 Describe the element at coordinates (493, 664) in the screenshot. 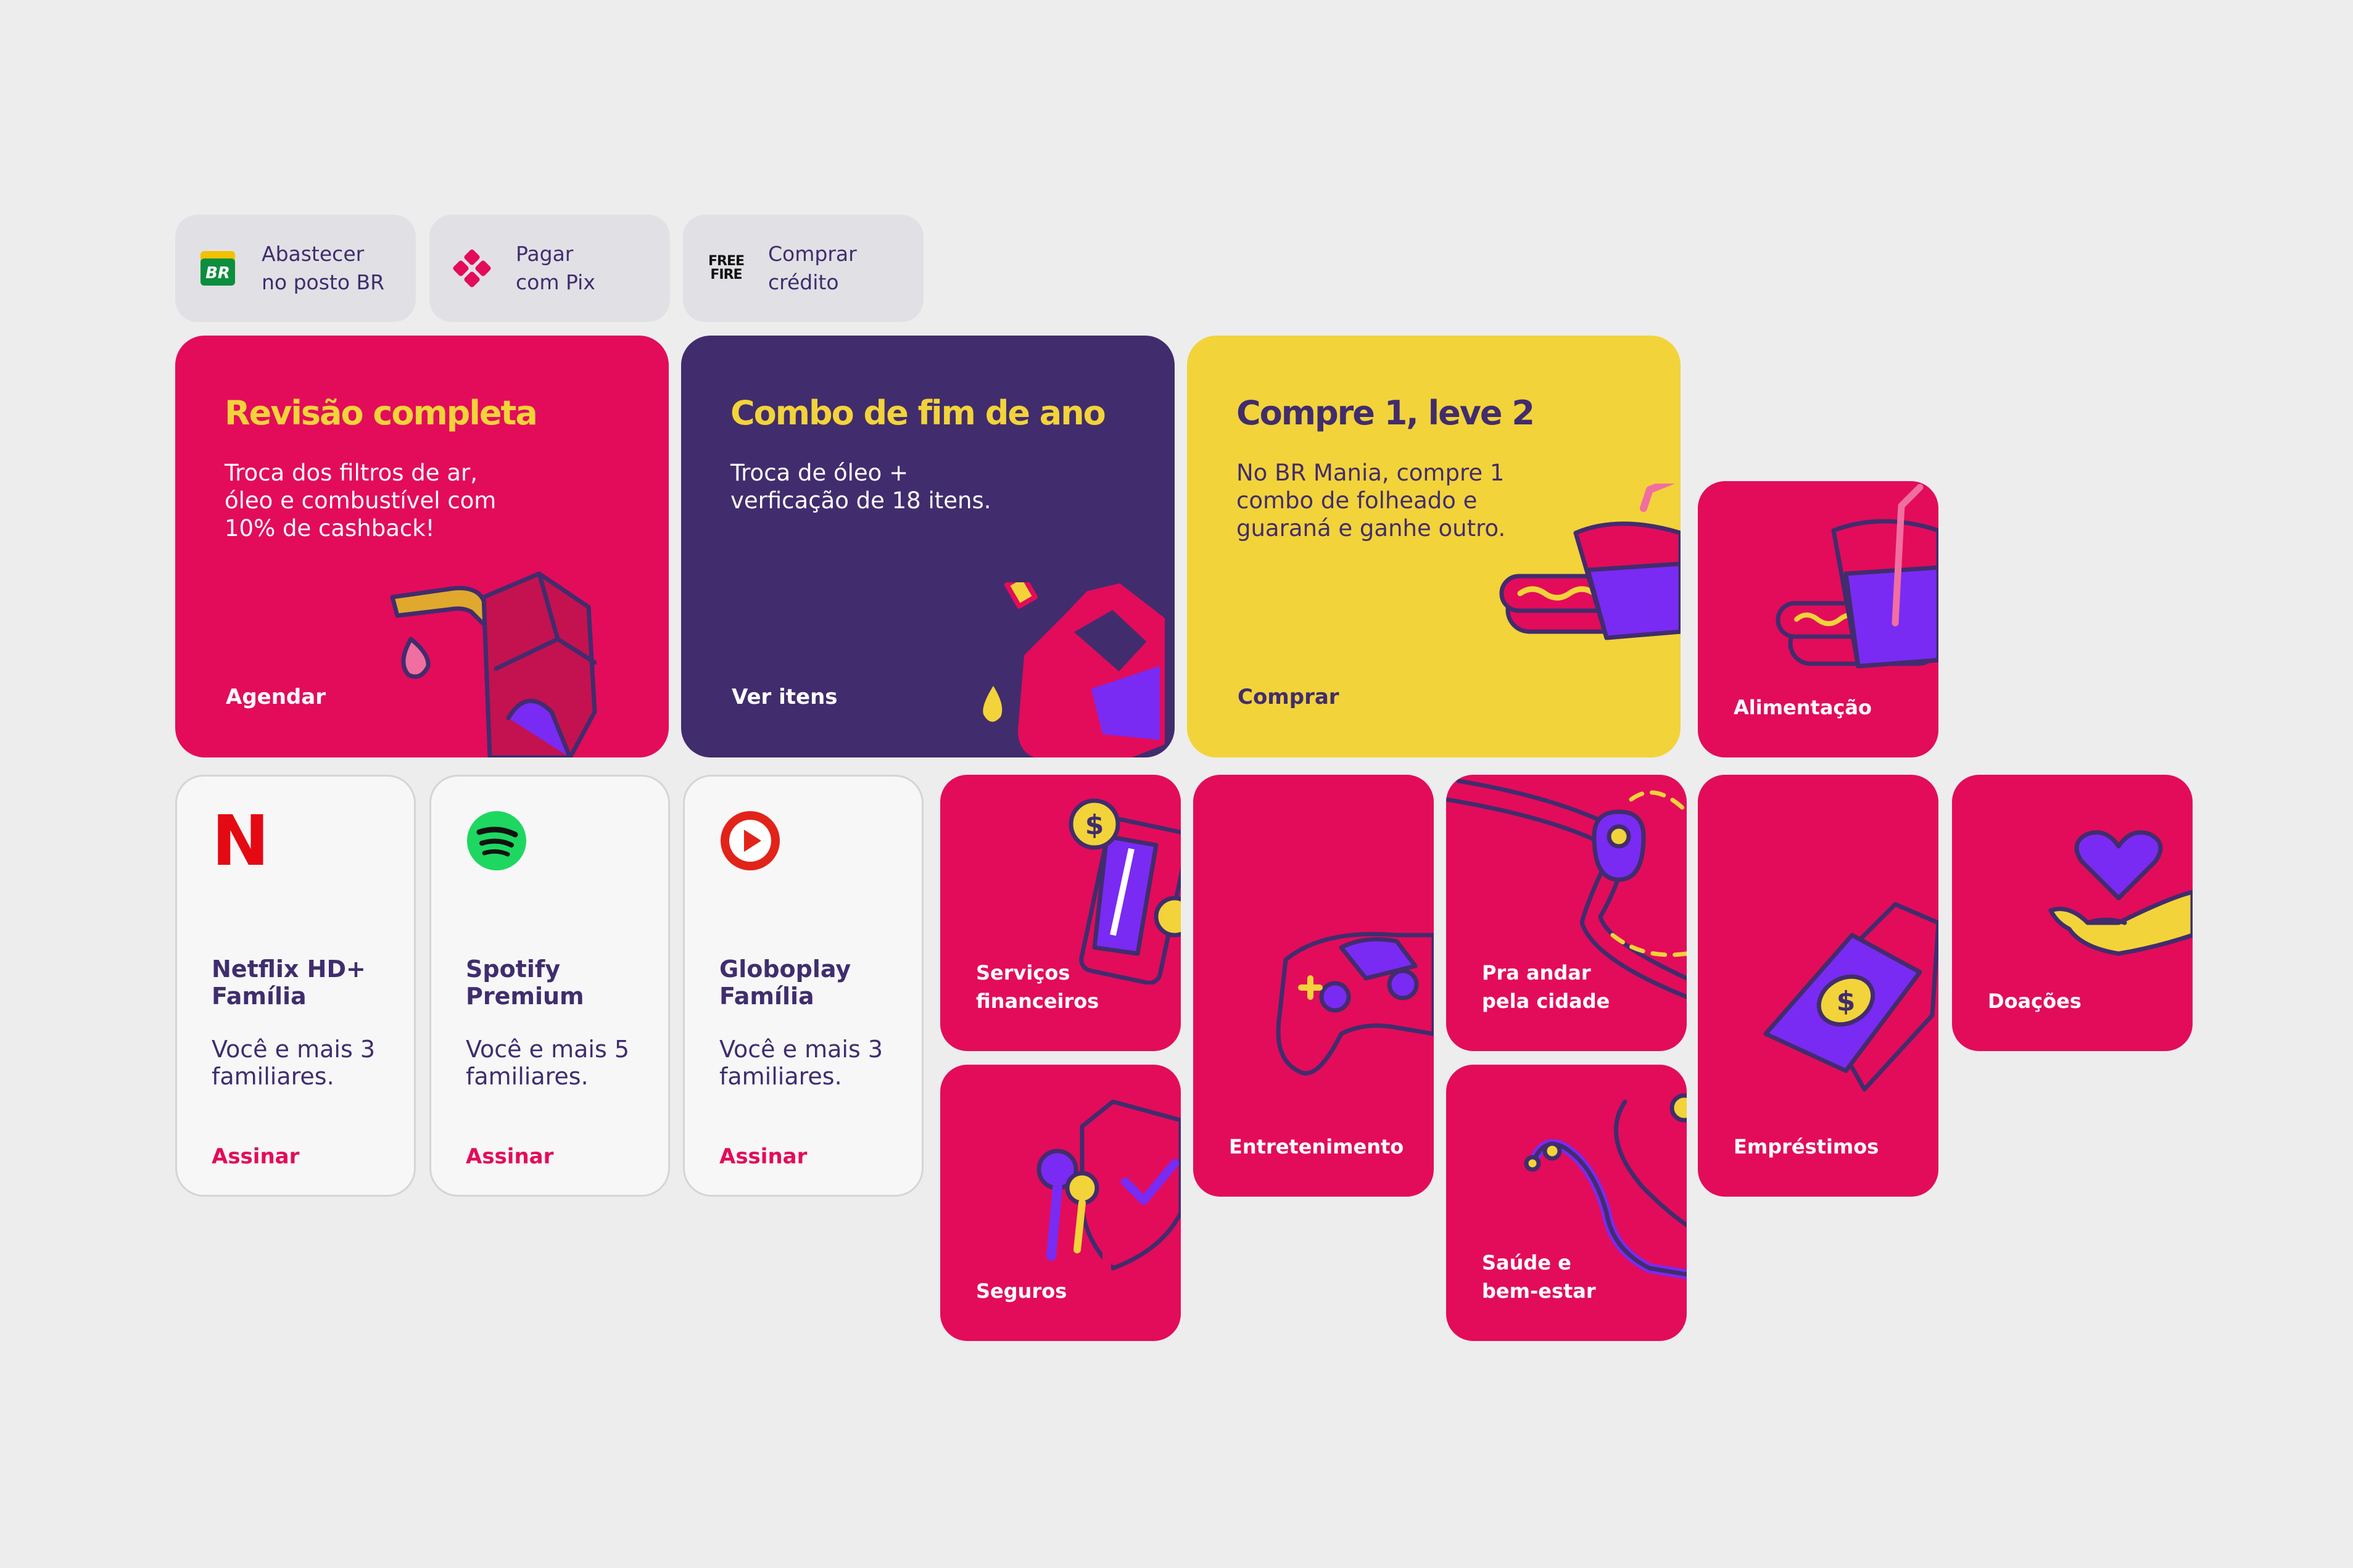

I see `fuel-pump-icon` at that location.